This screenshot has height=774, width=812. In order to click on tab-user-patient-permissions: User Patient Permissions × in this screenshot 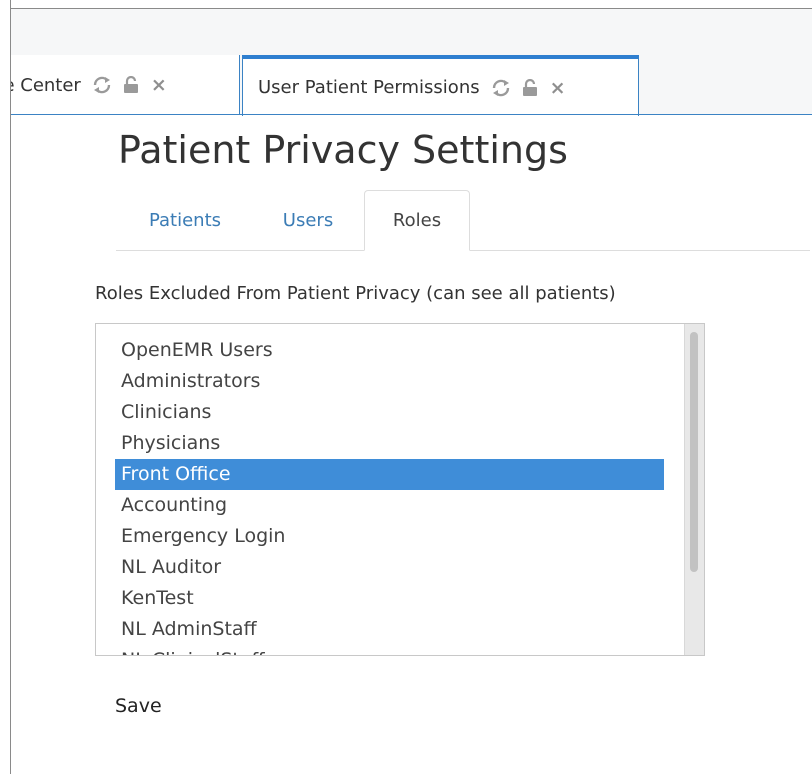, I will do `click(440, 85)`.